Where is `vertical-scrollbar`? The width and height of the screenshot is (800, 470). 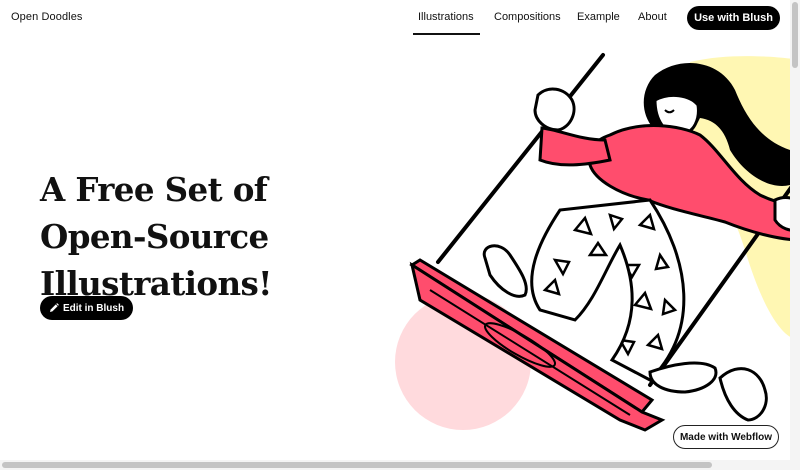 vertical-scrollbar is located at coordinates (795, 235).